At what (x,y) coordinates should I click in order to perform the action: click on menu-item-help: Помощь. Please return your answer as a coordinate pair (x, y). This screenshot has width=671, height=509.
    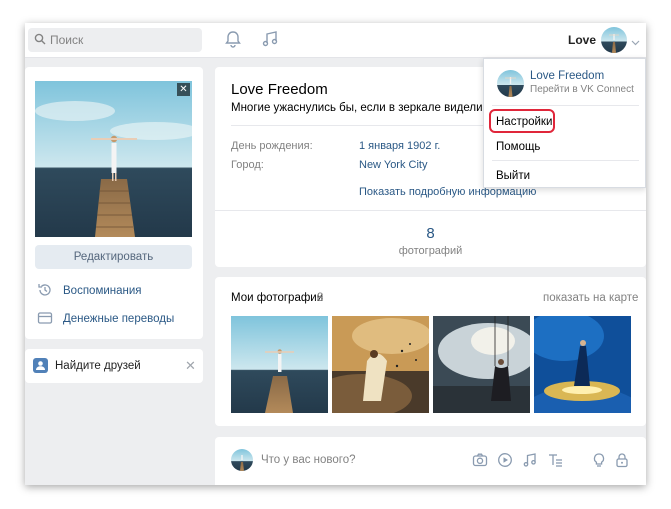
    Looking at the image, I should click on (518, 147).